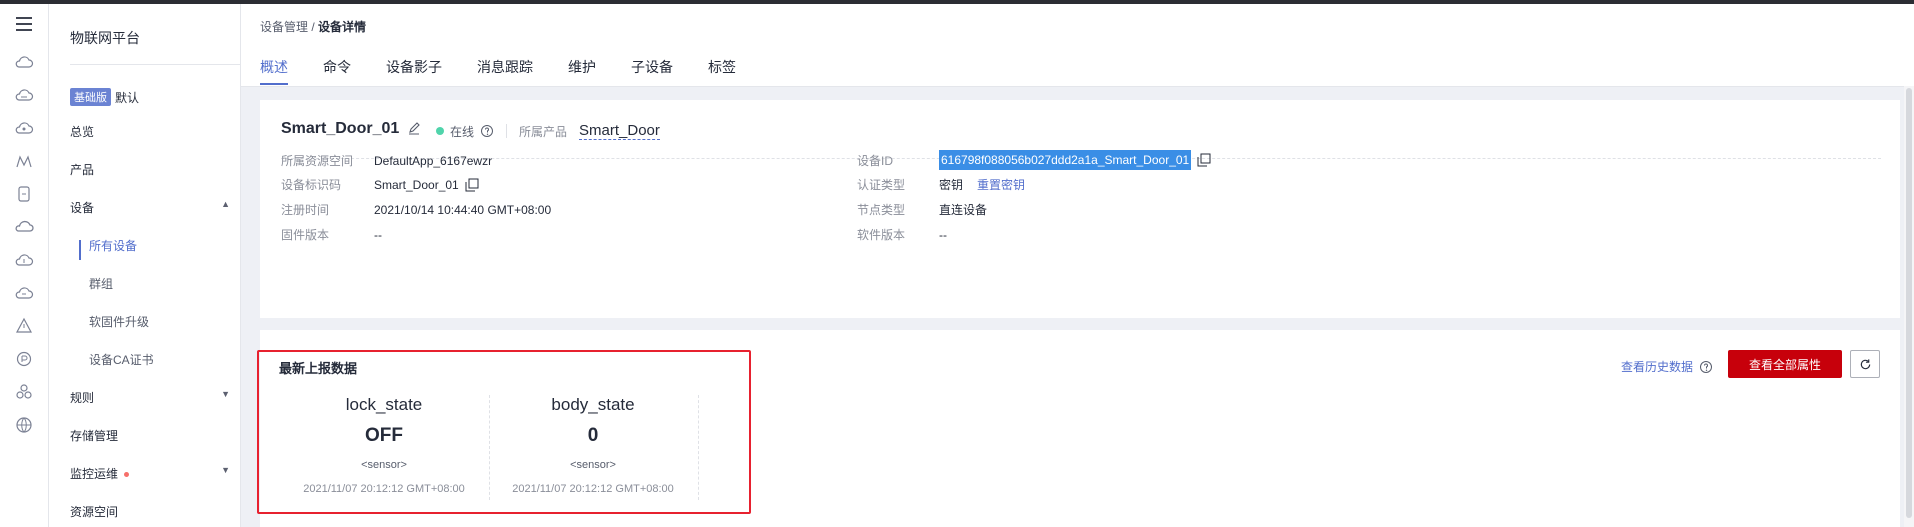 The image size is (1914, 527). What do you see at coordinates (1785, 364) in the screenshot?
I see `view-all-properties-button: 查看全部属性` at bounding box center [1785, 364].